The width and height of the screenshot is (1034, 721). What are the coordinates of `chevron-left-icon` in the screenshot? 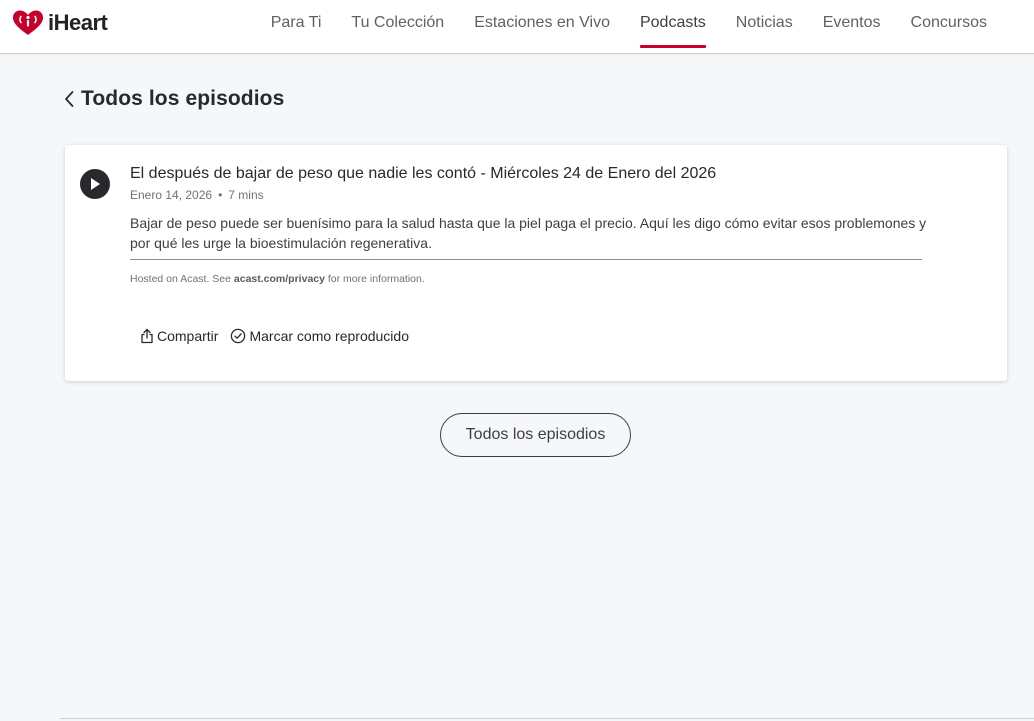 It's located at (69, 99).